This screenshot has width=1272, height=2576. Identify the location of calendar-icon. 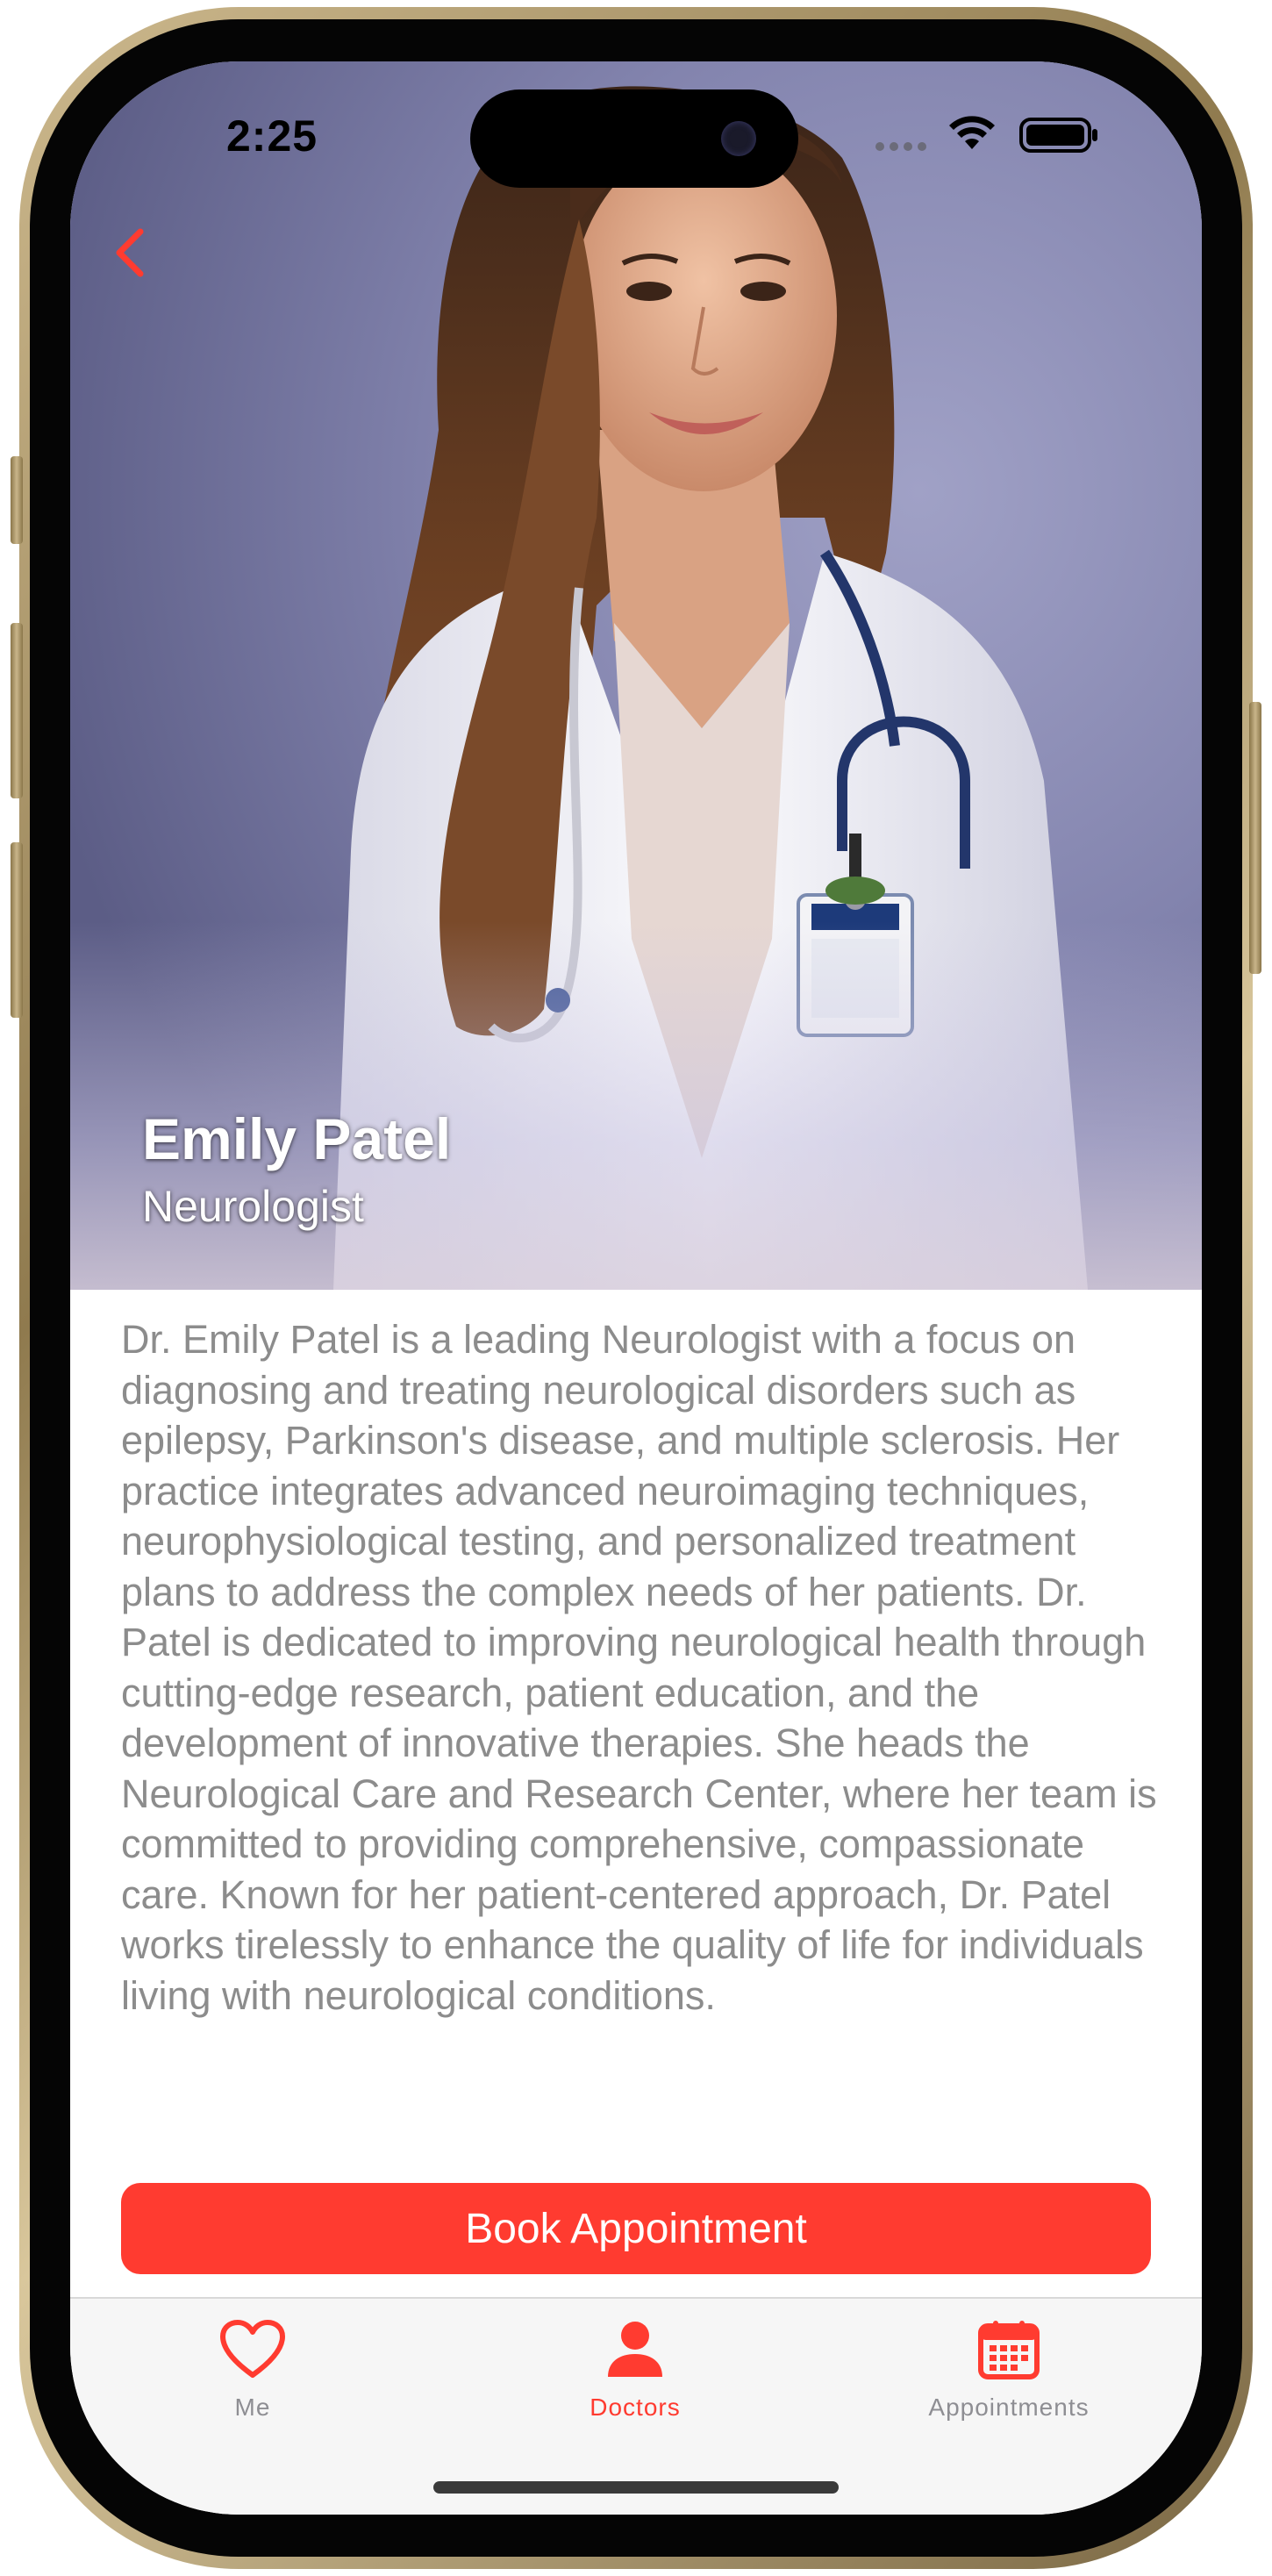
(1009, 2350).